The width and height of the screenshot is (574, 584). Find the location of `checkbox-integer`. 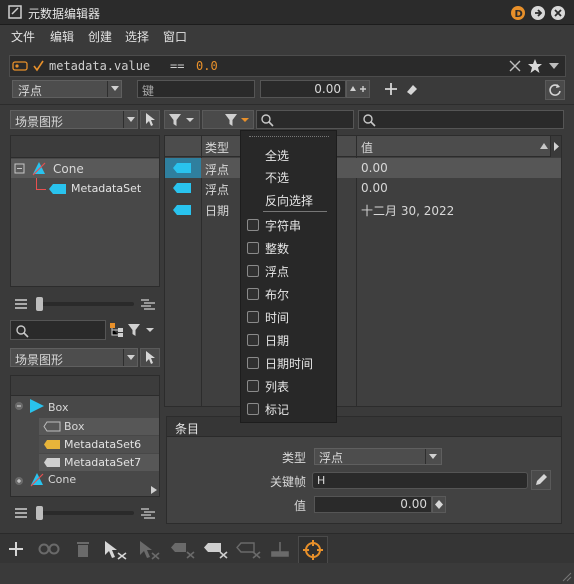

checkbox-integer is located at coordinates (253, 248).